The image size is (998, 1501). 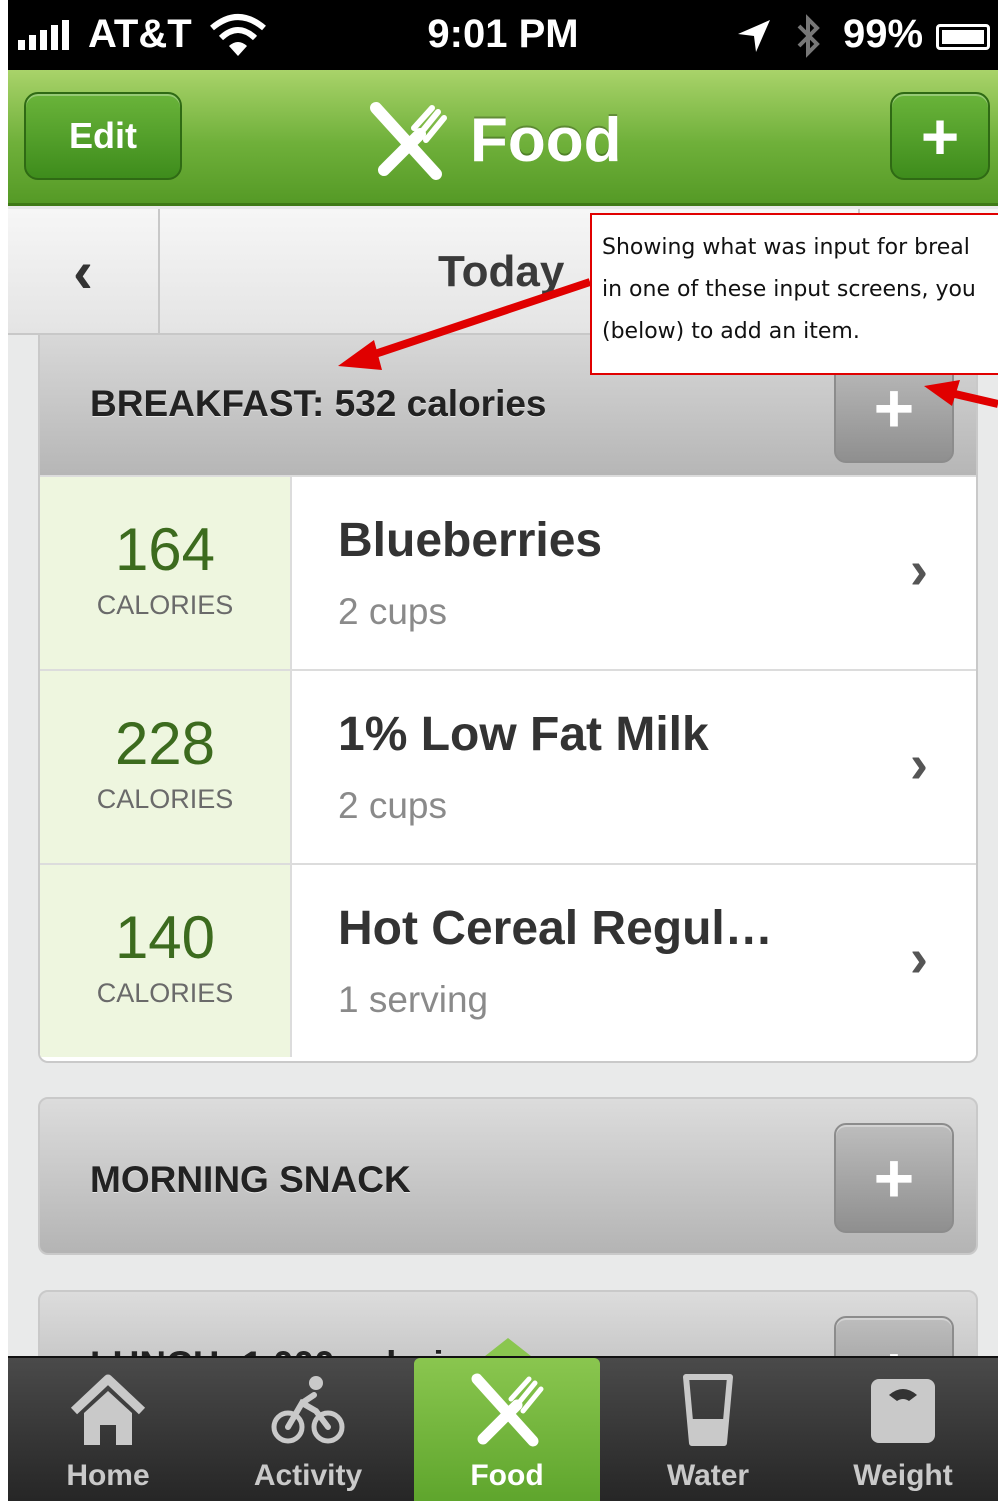 I want to click on food-item: 228 CALORIES 1% Low Fat Milk 2 cups ›, so click(x=508, y=766).